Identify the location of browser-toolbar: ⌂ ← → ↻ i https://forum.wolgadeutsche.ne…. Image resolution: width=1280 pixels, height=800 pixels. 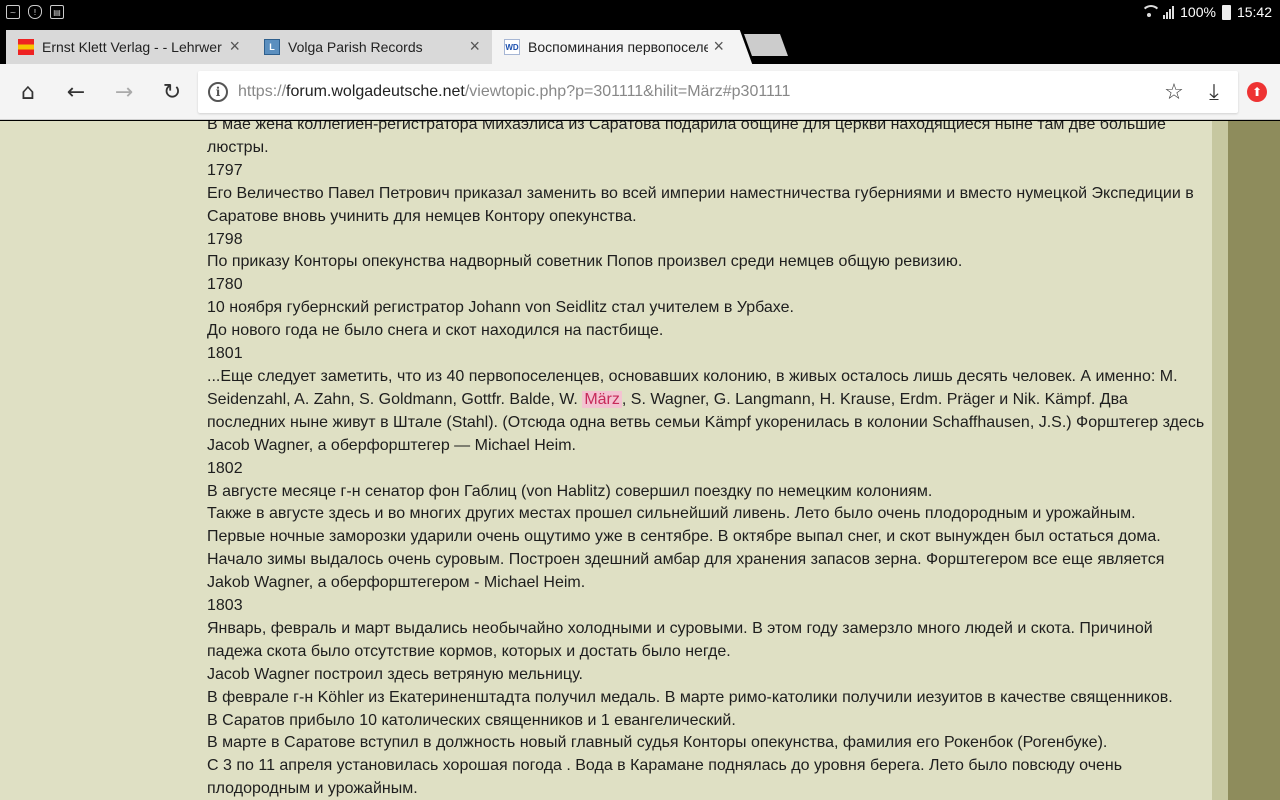
(640, 92).